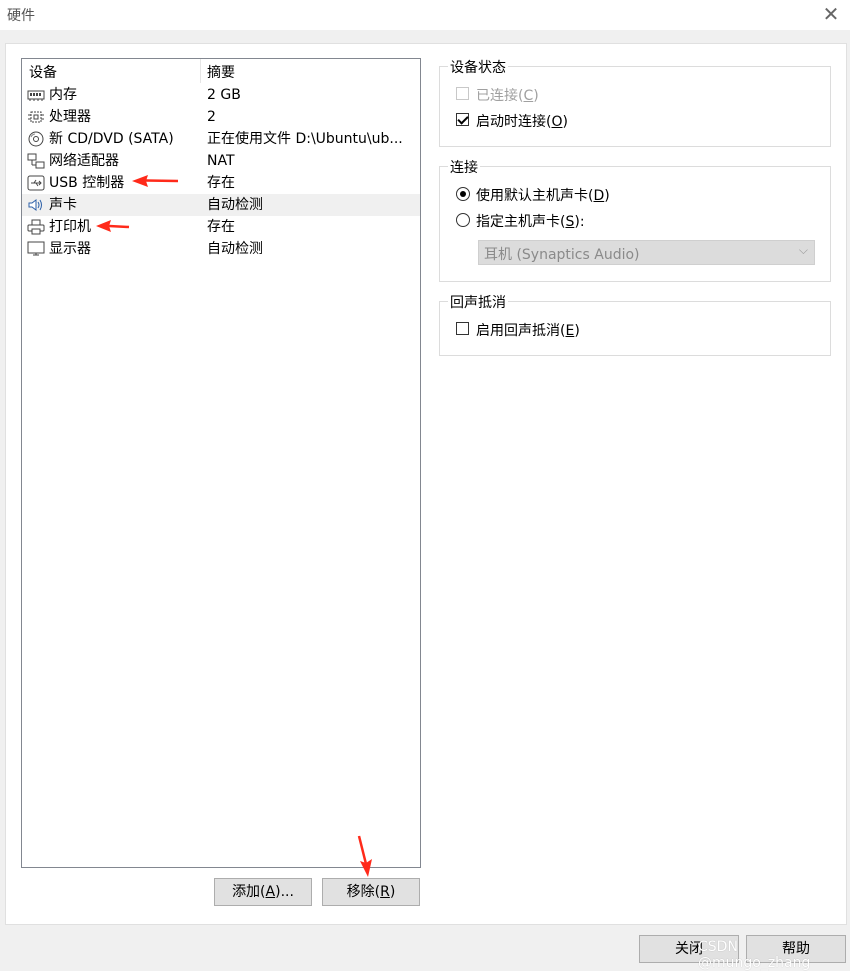 The width and height of the screenshot is (850, 971). I want to click on echo-cancel-checkbox, so click(462, 328).